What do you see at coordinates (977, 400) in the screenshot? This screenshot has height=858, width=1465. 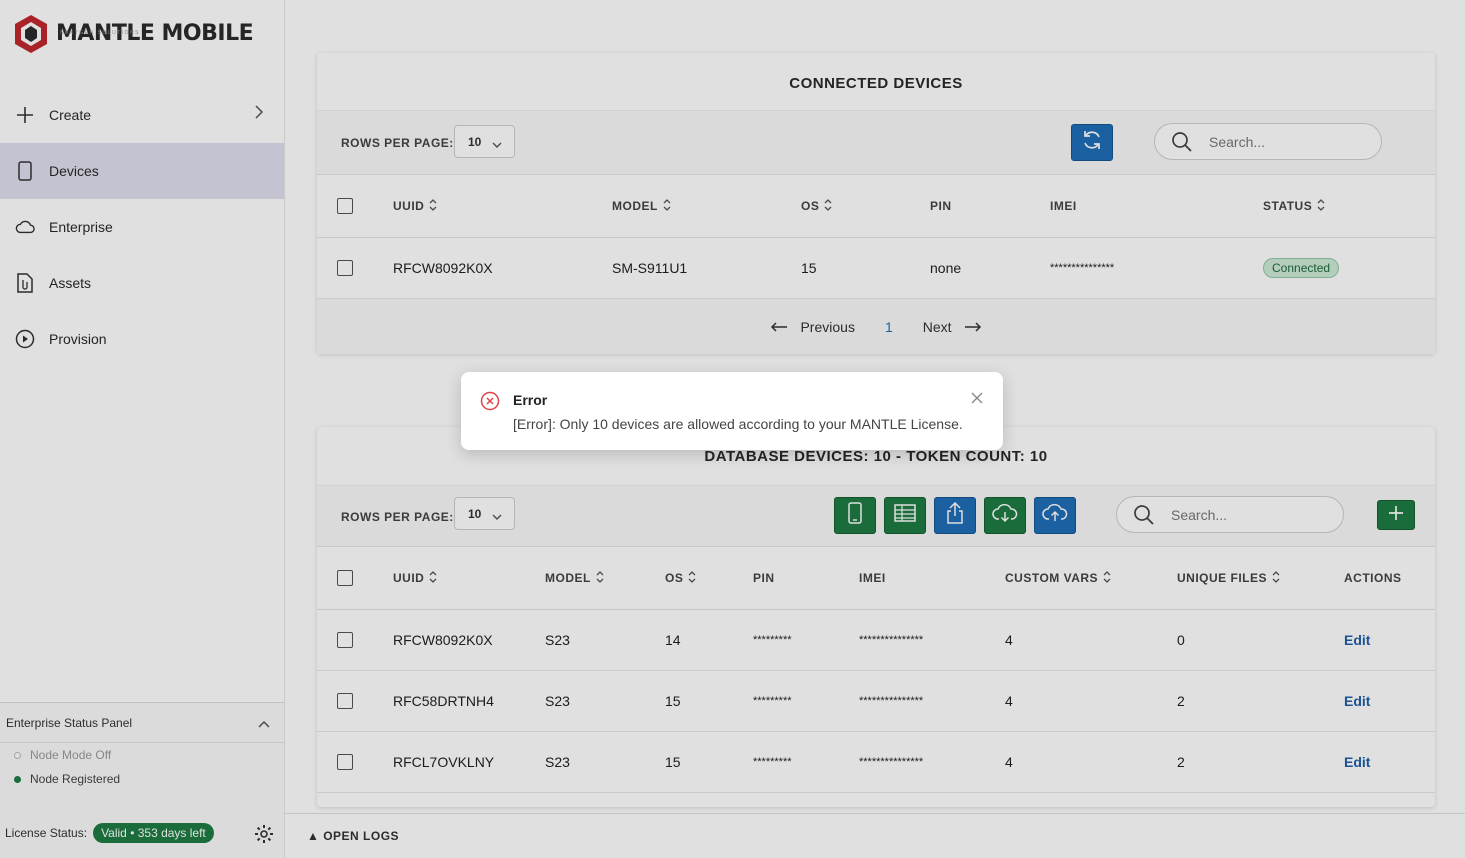 I see `close-icon` at bounding box center [977, 400].